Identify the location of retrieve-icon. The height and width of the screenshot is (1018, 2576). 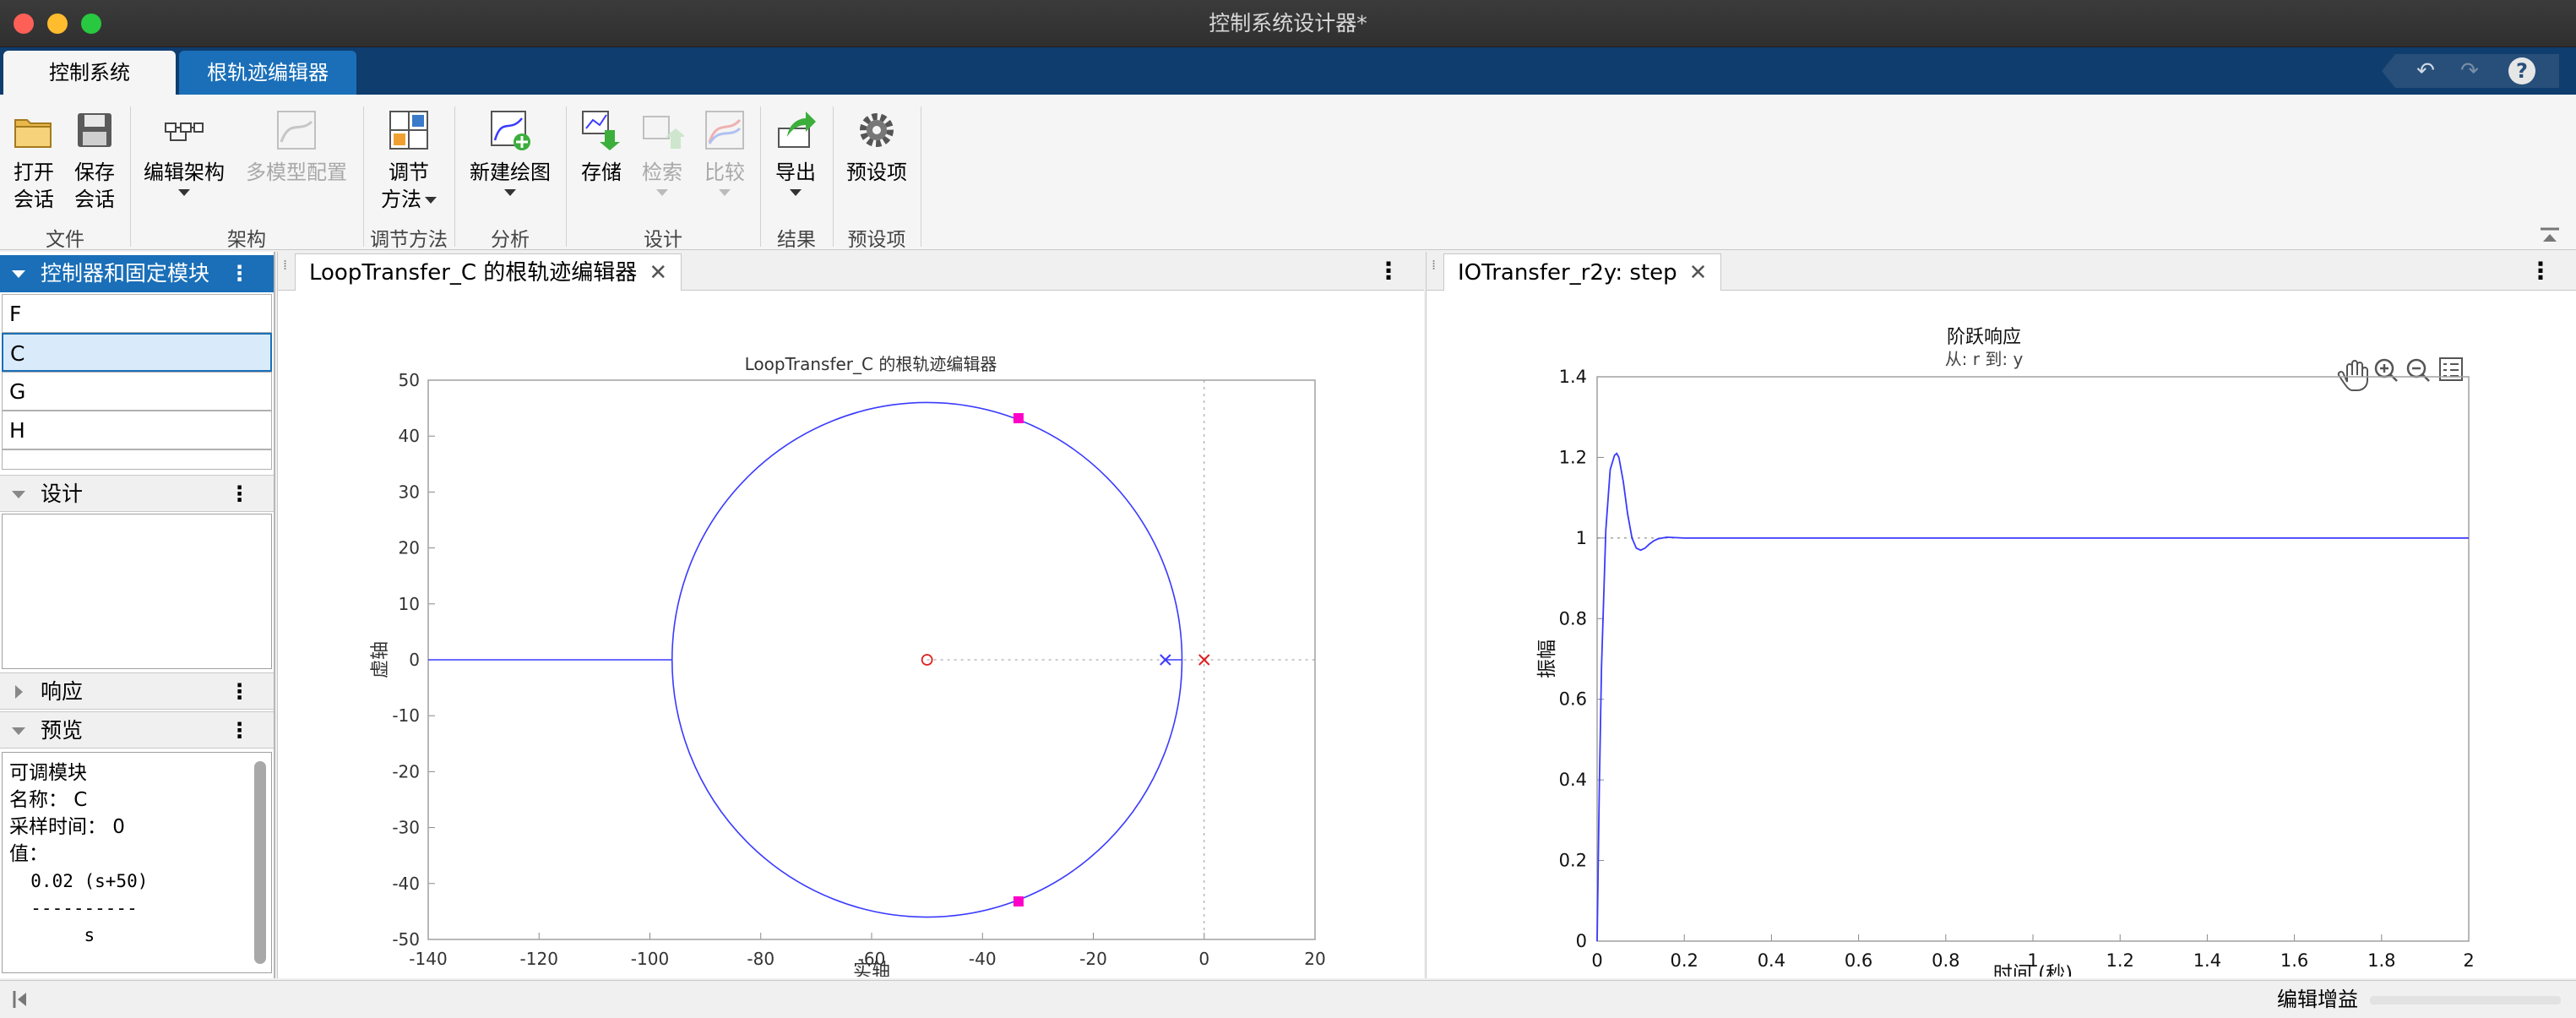
(663, 133).